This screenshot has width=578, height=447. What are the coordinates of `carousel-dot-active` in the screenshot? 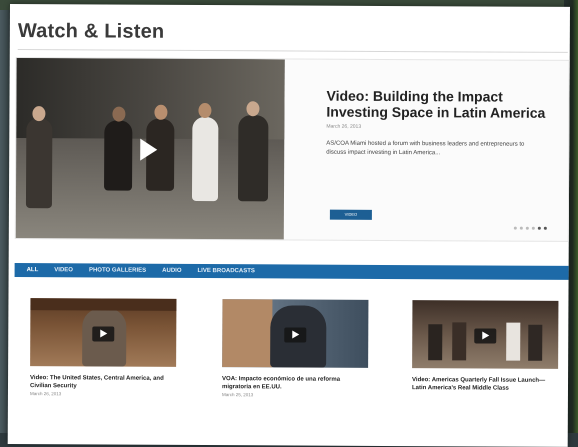 It's located at (539, 228).